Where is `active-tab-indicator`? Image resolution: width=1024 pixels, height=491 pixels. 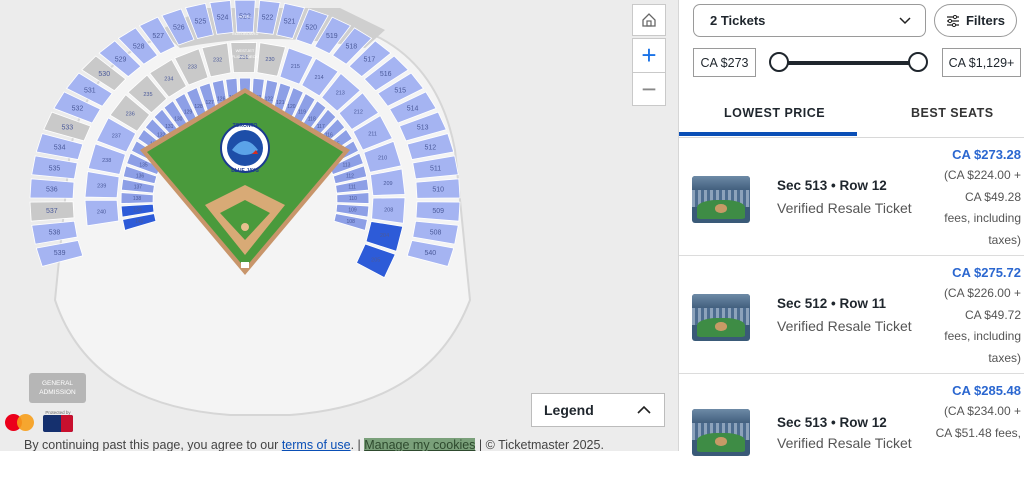 active-tab-indicator is located at coordinates (768, 134).